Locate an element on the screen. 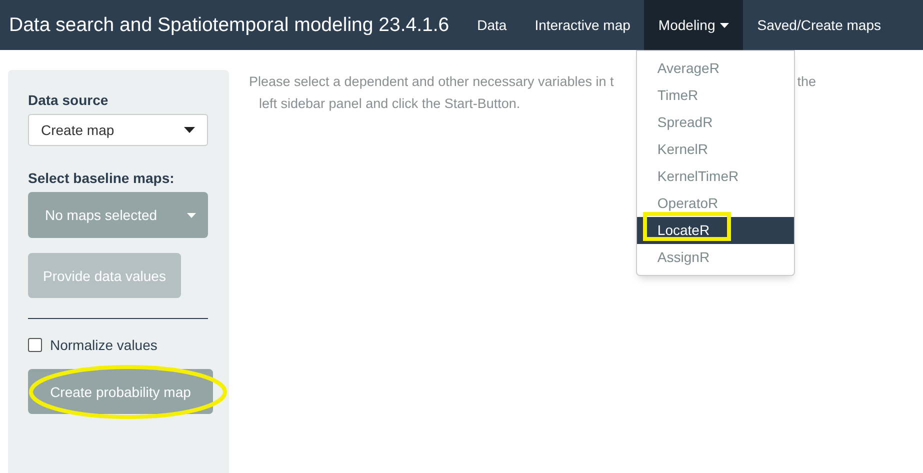  message-text: left sidebar panel and click the Start-Button. is located at coordinates (389, 104).